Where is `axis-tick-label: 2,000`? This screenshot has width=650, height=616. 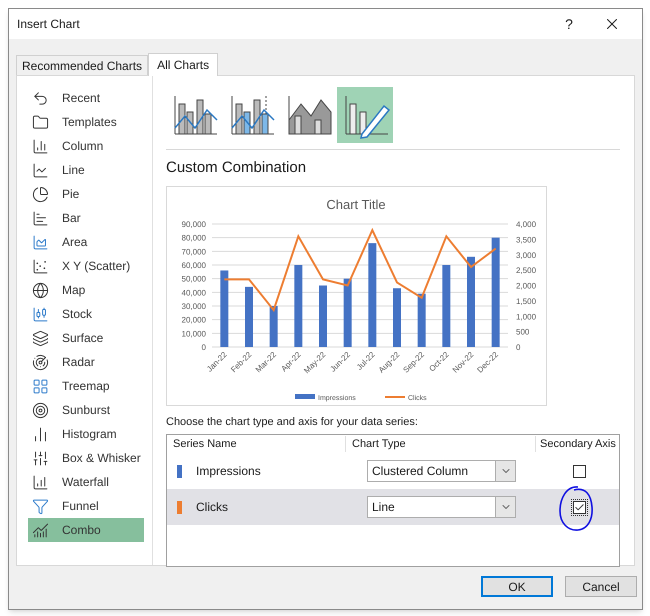 axis-tick-label: 2,000 is located at coordinates (526, 285).